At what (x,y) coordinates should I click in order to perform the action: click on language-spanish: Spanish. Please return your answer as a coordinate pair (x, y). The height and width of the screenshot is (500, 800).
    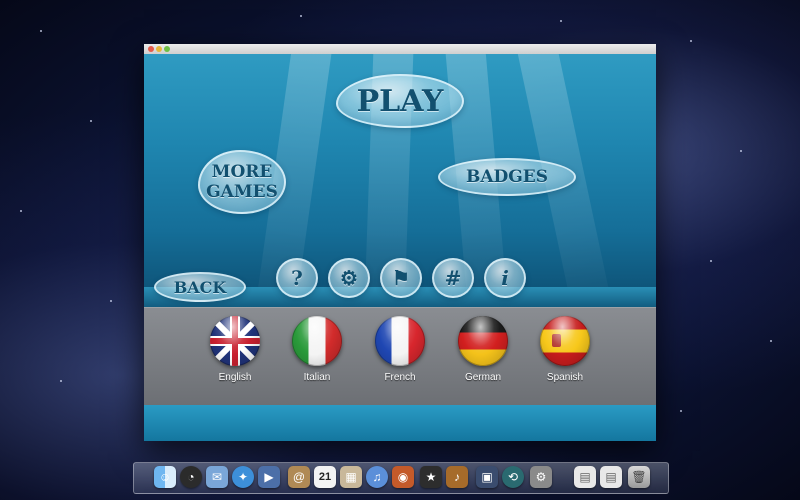
    Looking at the image, I should click on (565, 356).